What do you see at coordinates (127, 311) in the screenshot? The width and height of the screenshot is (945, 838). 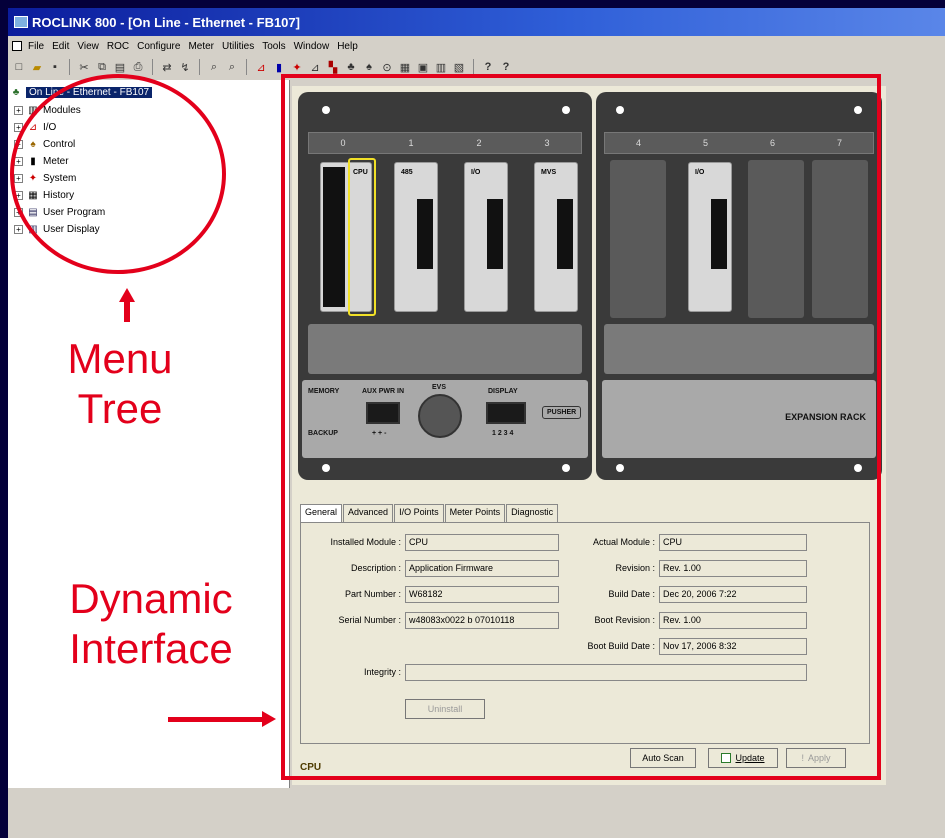 I see `arrow-up-shaft` at bounding box center [127, 311].